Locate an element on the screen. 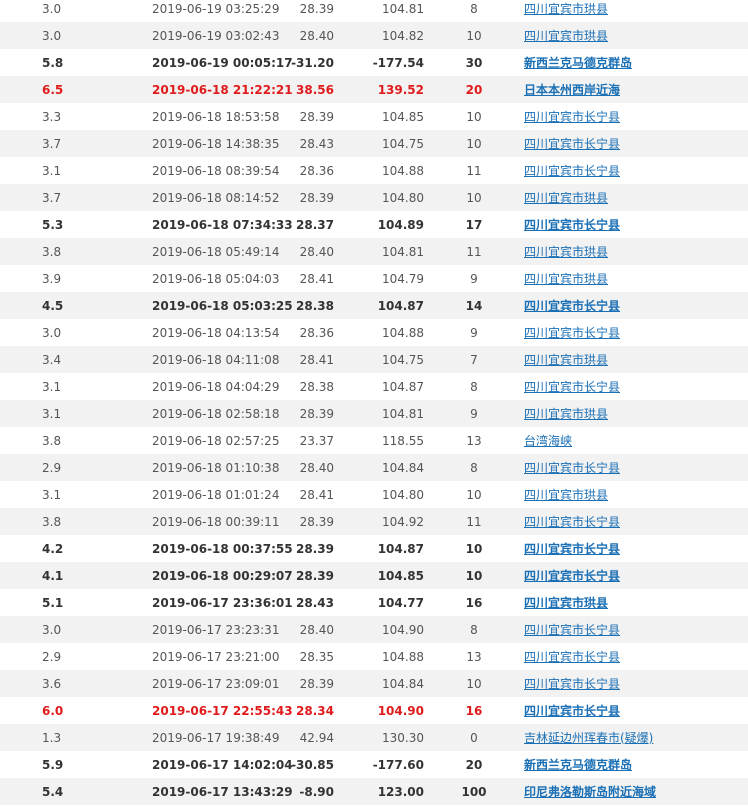 This screenshot has width=748, height=806. location-link: 印尼弗洛勒斯岛附近海域 is located at coordinates (590, 792).